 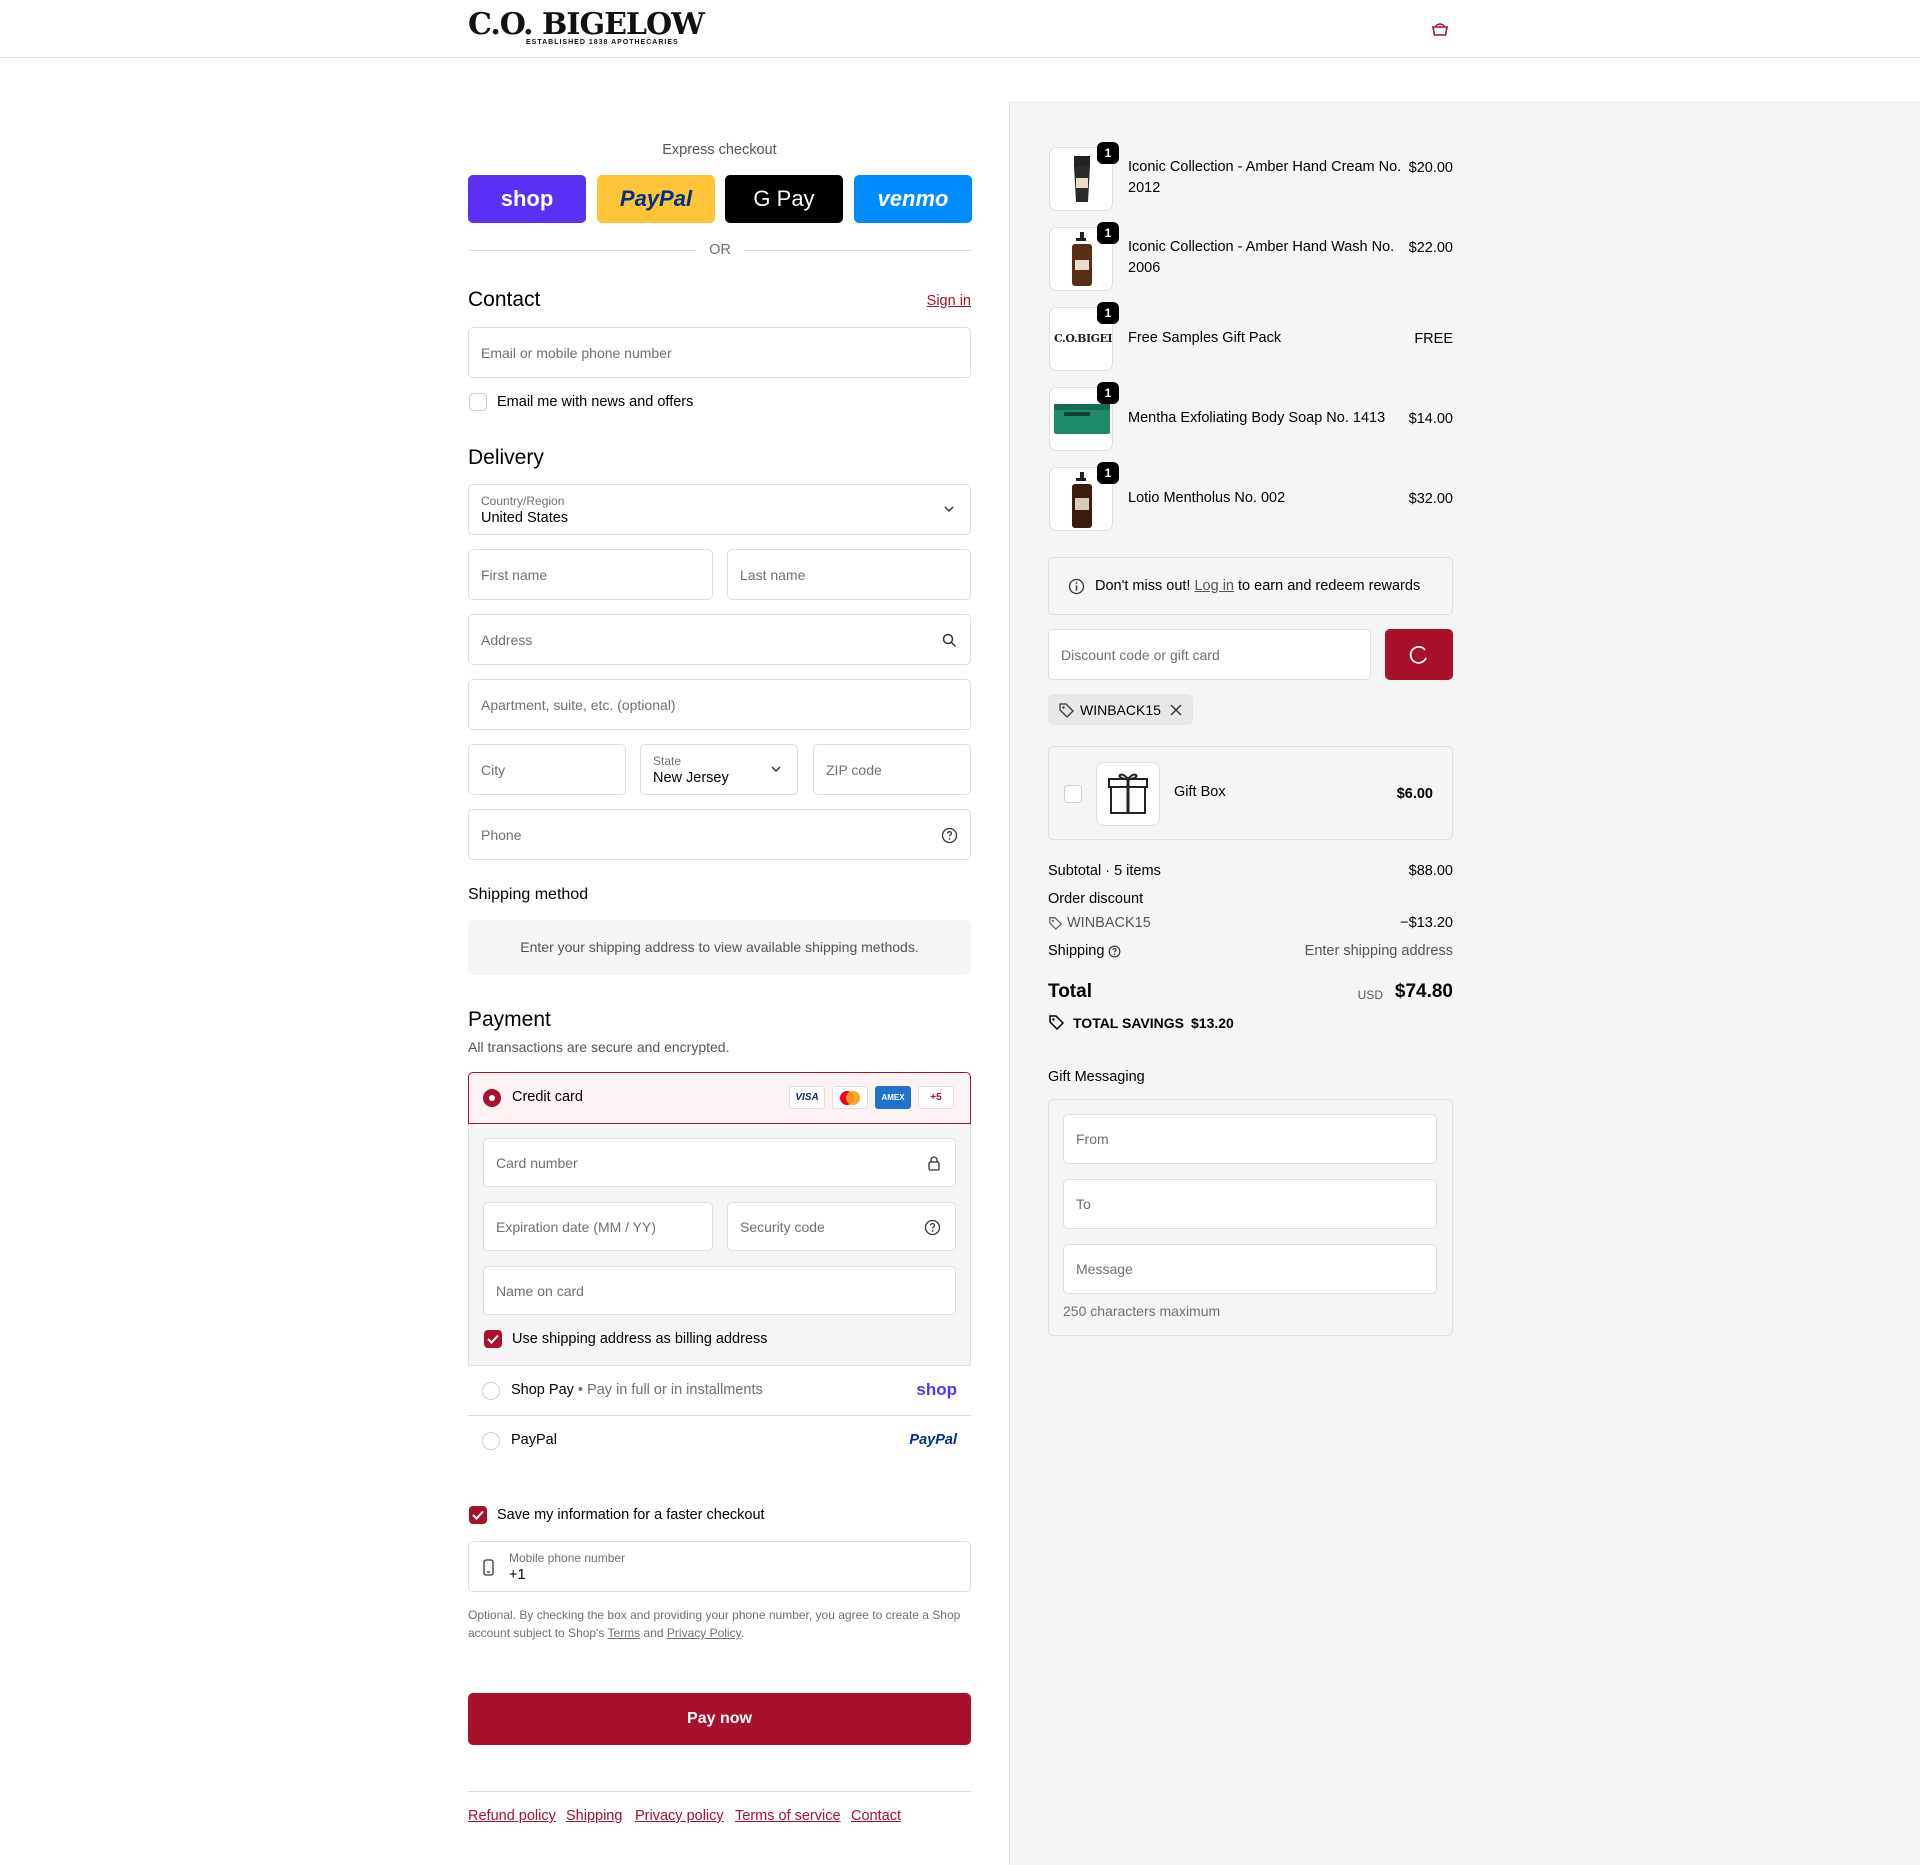 I want to click on contact-heading: Contact, so click(x=504, y=299).